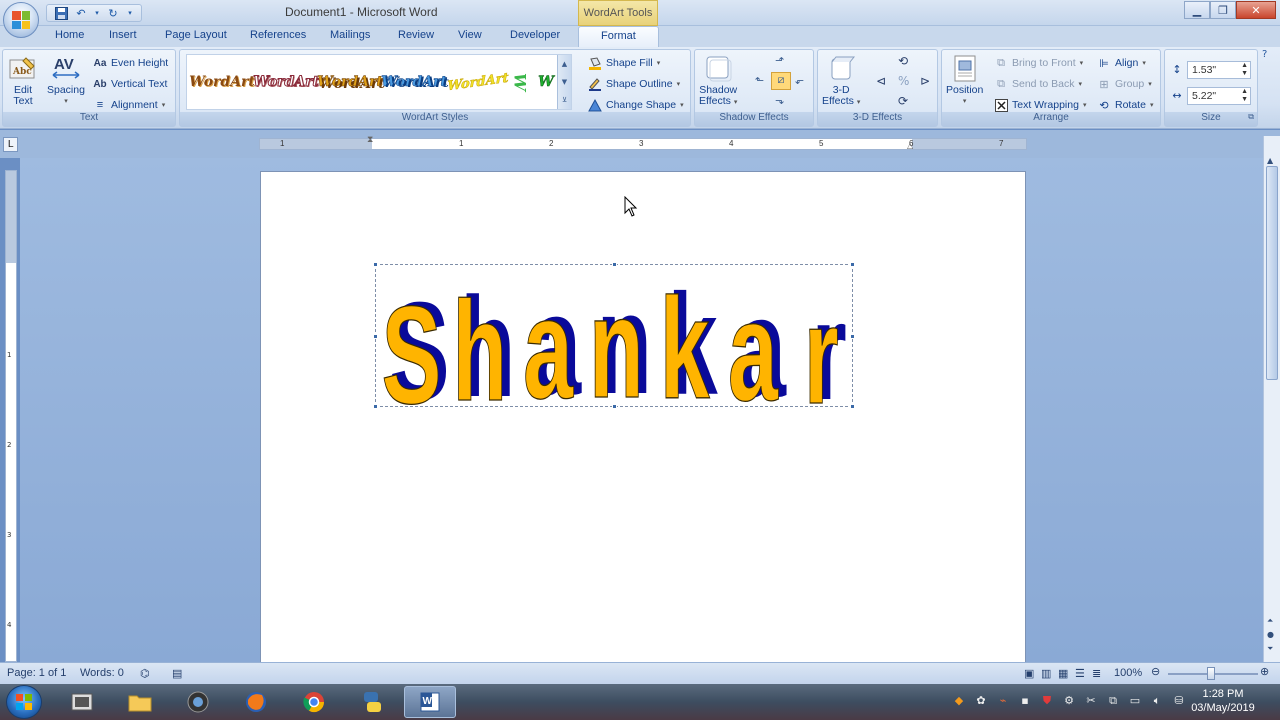 This screenshot has height=720, width=1280. What do you see at coordinates (177, 673) in the screenshot?
I see `macro-record-icon: ▤` at bounding box center [177, 673].